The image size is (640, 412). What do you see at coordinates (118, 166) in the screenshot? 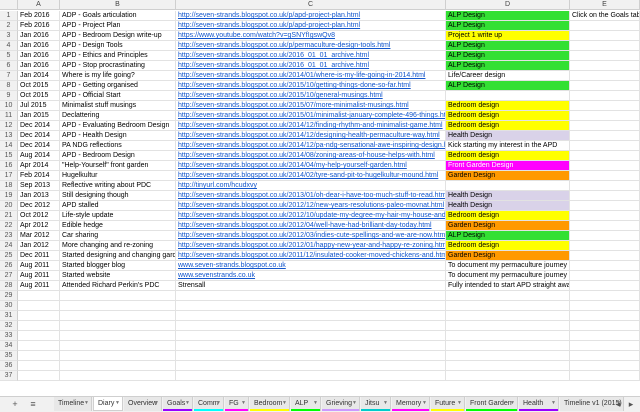
I see `cell-title: "Help-Yourself" front garden` at bounding box center [118, 166].